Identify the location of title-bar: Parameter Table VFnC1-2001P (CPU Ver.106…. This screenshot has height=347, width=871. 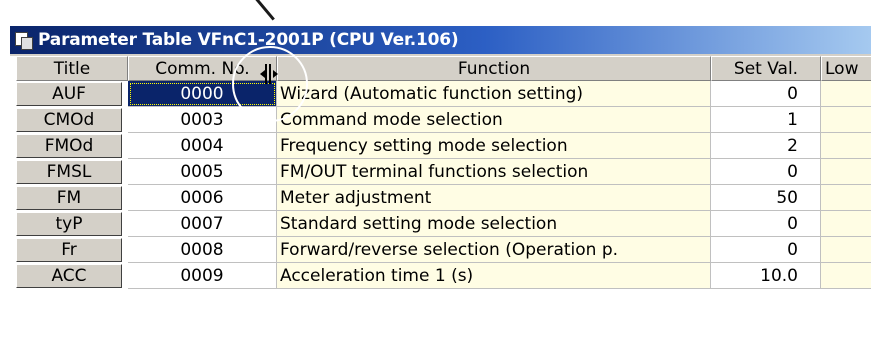
(440, 40).